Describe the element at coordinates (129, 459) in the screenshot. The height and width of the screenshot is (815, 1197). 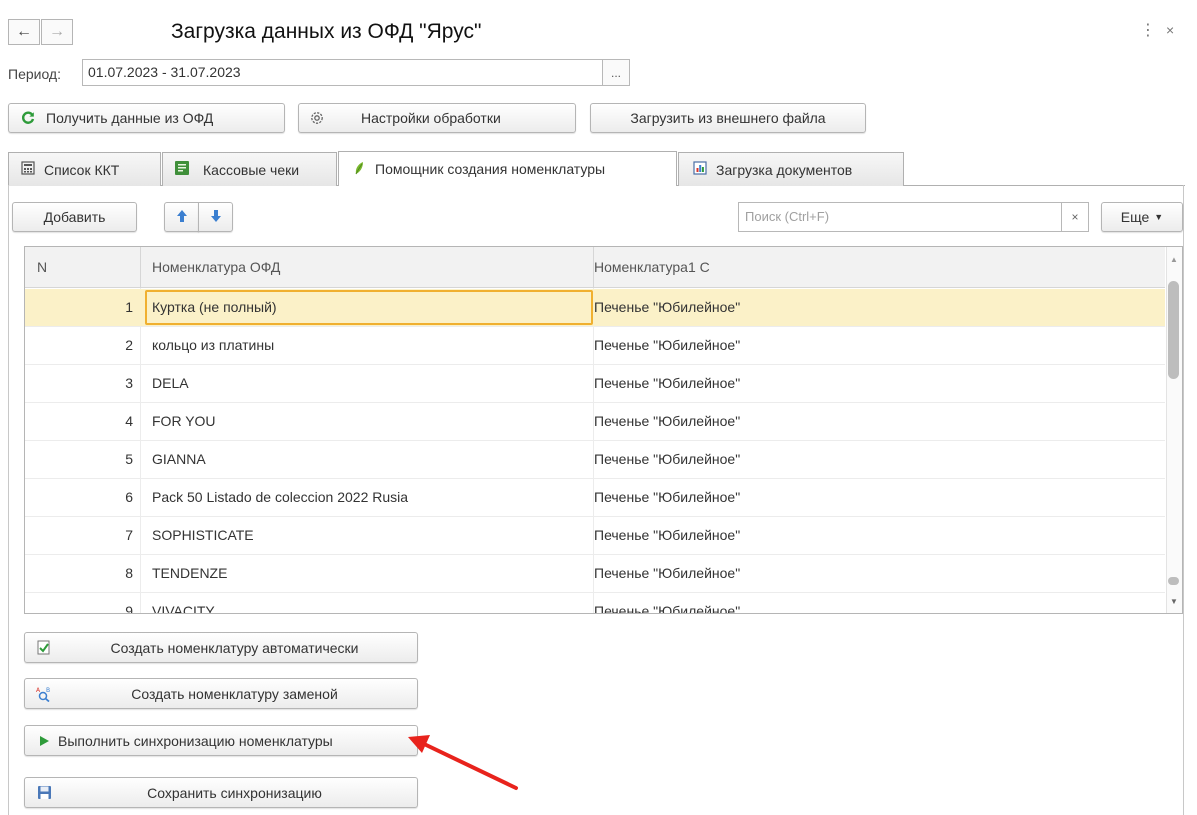
I see `row-number: 5` at that location.